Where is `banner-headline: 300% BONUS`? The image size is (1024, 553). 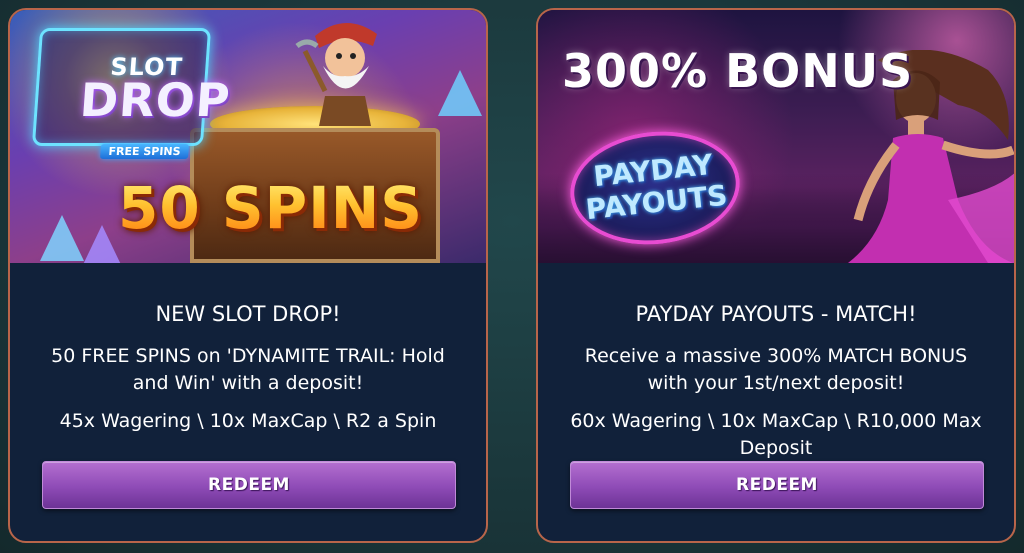 banner-headline: 300% BONUS is located at coordinates (738, 71).